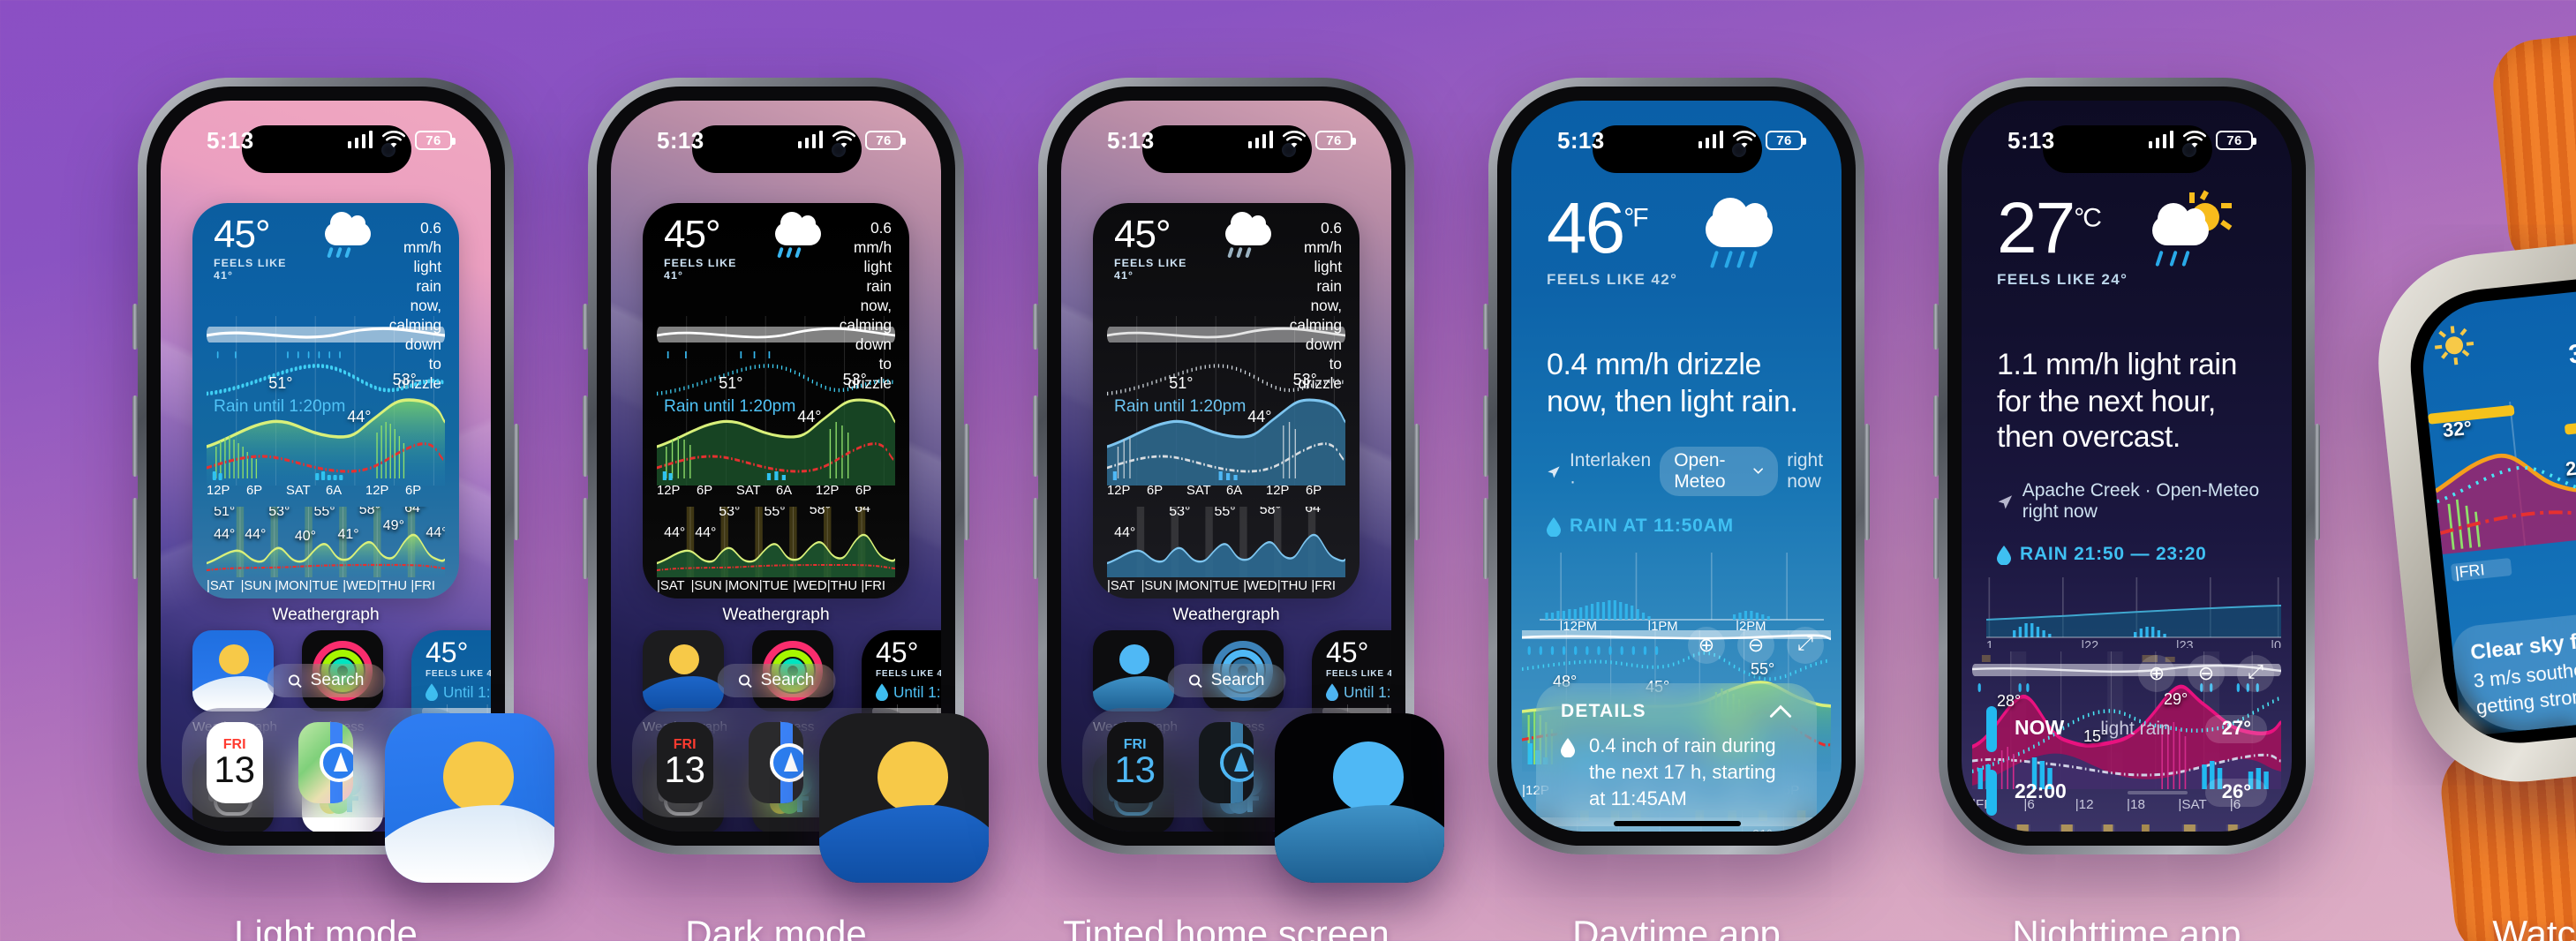  I want to click on cloud-rain-icon, so click(349, 239).